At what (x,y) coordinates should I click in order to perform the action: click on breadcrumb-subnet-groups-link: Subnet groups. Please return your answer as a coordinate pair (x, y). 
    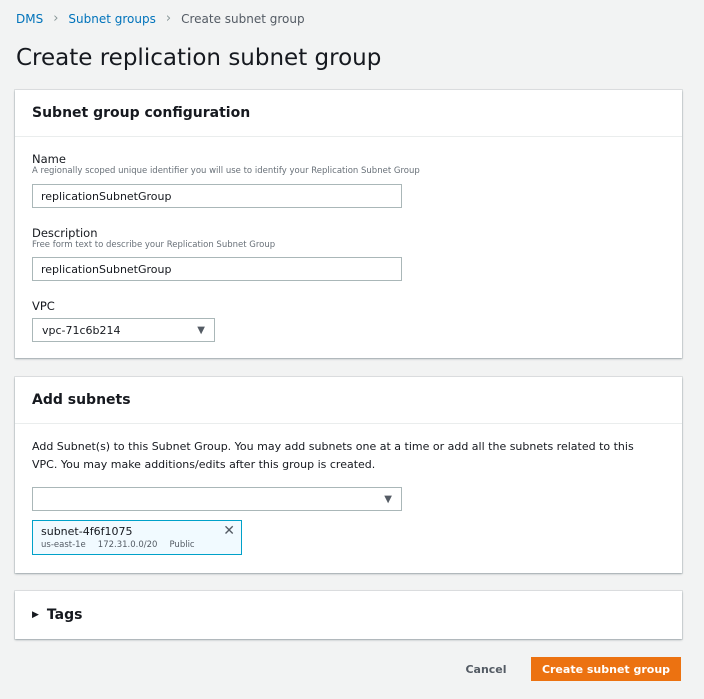
    Looking at the image, I should click on (111, 19).